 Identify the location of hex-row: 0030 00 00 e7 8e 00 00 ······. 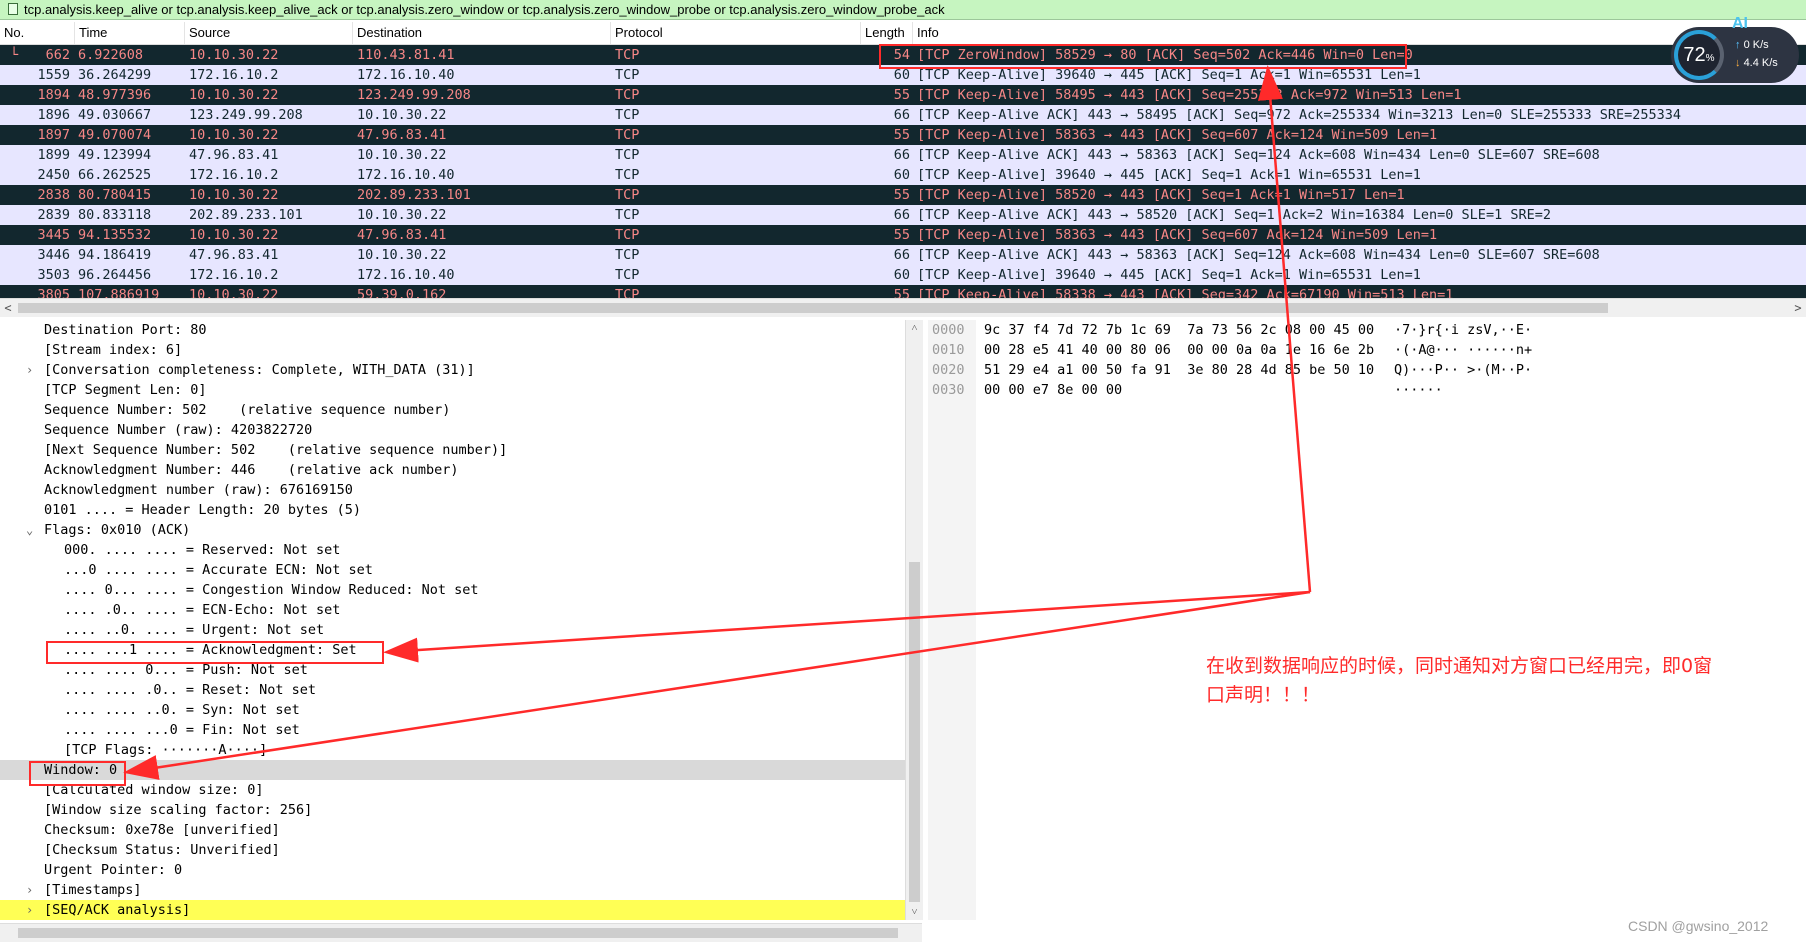
(1367, 390).